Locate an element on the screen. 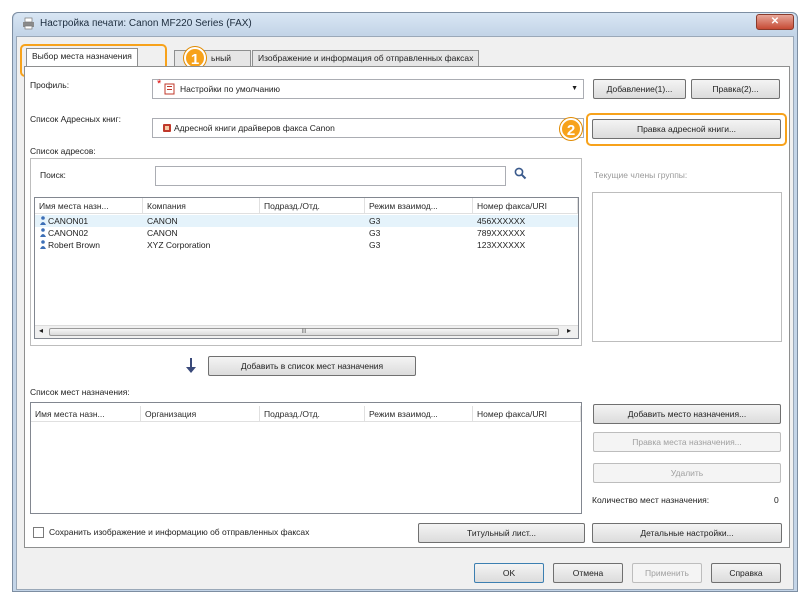 Image resolution: width=802 pixels, height=596 pixels. callout-badge-2: 2 is located at coordinates (571, 129).